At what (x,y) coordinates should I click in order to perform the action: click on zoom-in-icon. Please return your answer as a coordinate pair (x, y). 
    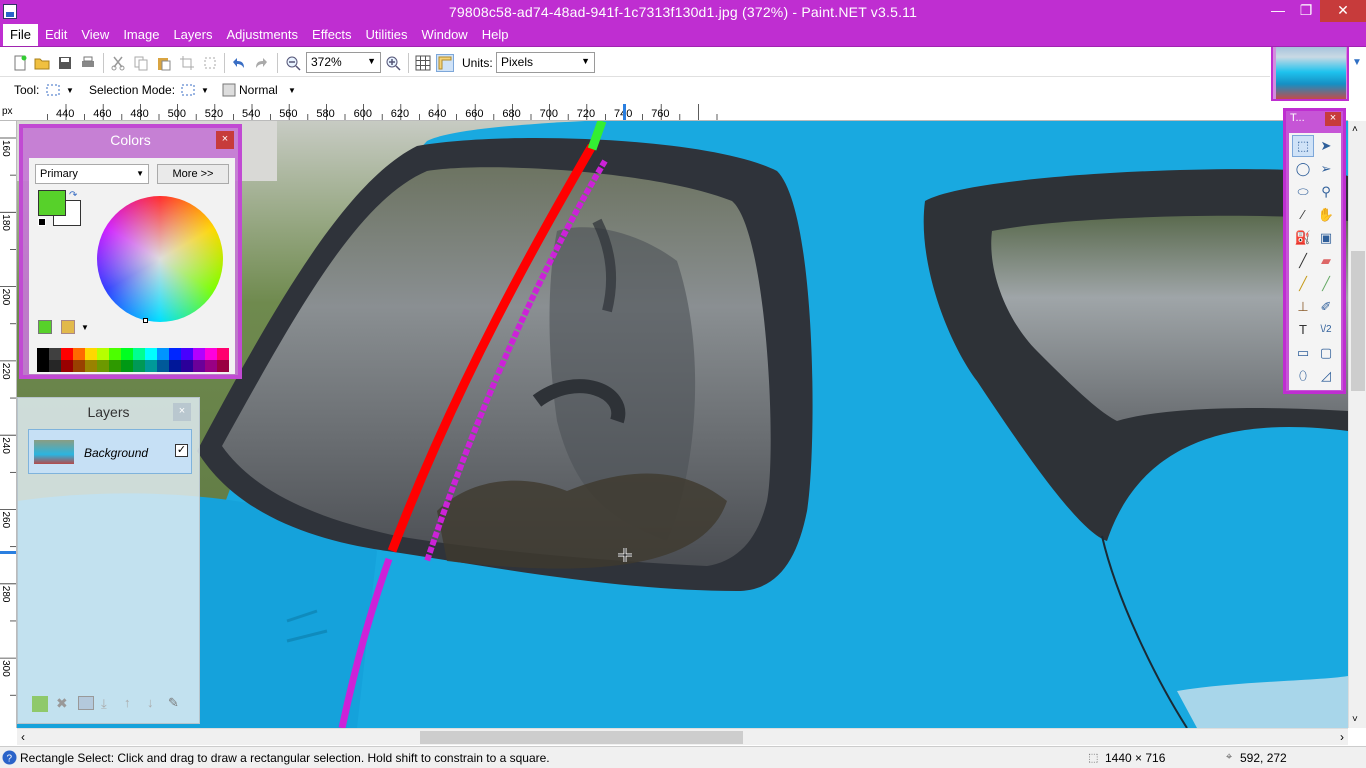
    Looking at the image, I should click on (393, 63).